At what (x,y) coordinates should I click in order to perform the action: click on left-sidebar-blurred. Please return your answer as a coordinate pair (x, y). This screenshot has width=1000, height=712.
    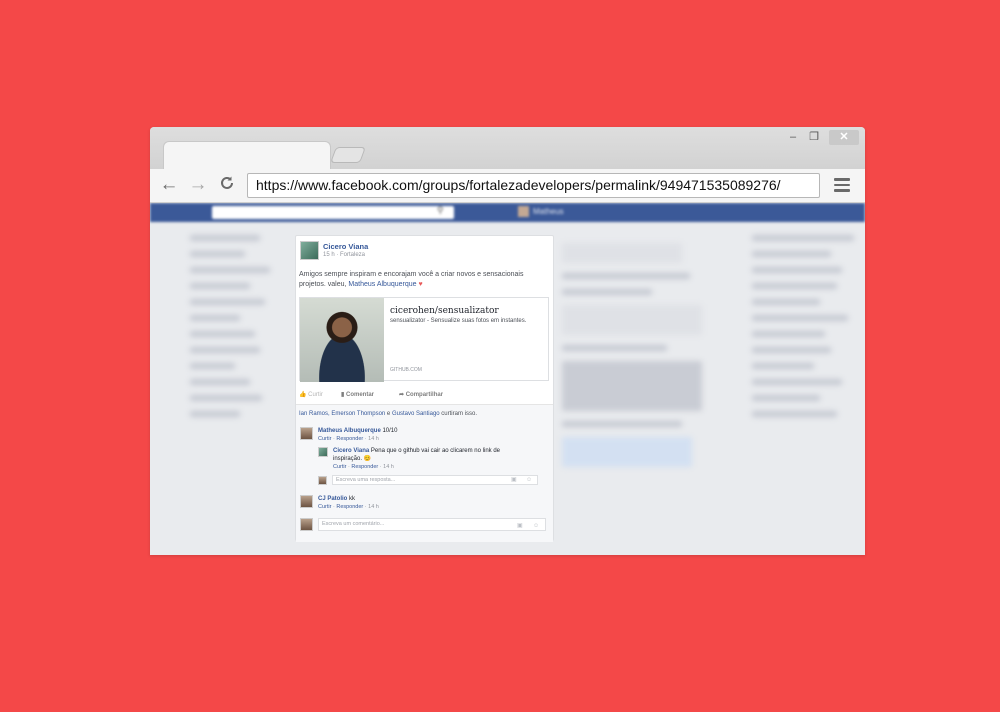
    Looking at the image, I should click on (240, 390).